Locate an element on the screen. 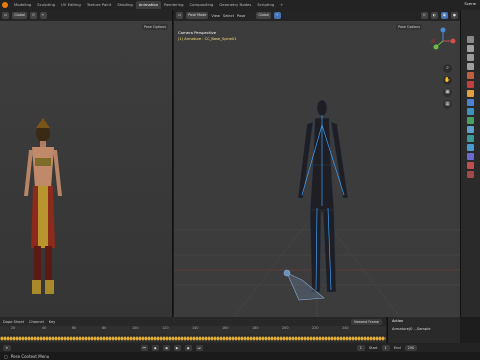  action-name-field: Armature|0 ...Sample is located at coordinates (424, 329).